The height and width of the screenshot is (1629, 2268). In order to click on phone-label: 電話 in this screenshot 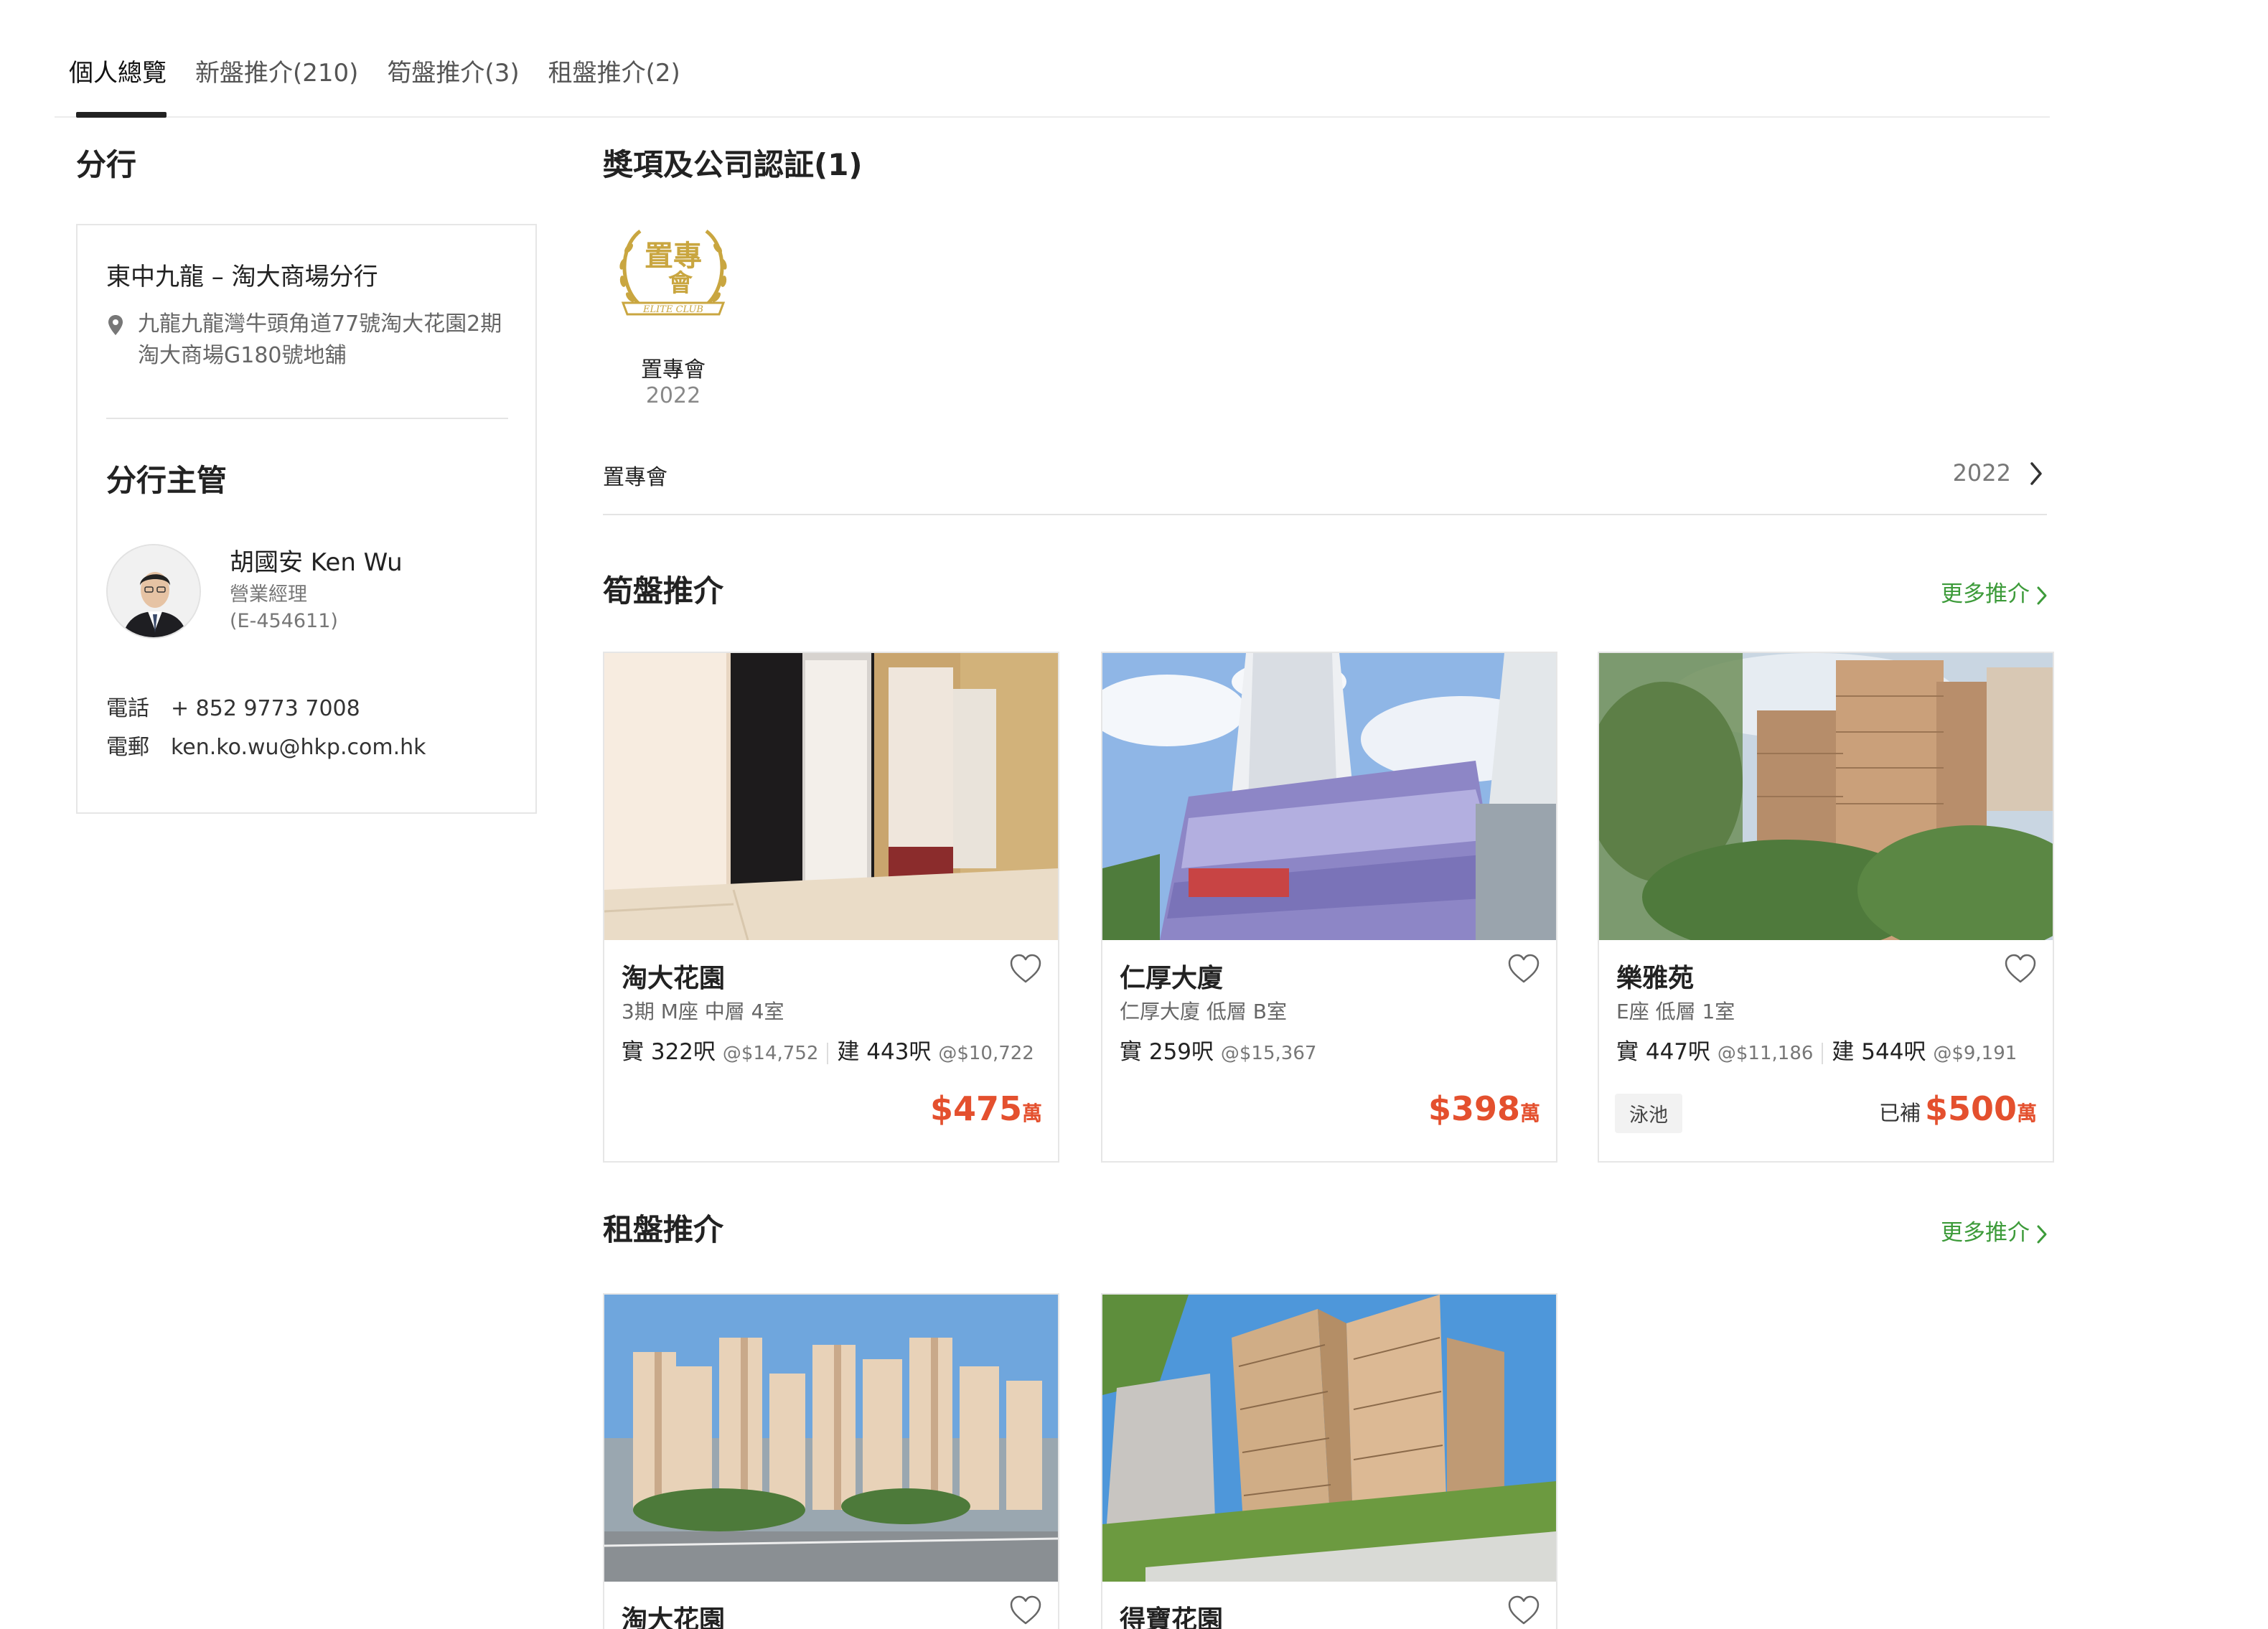, I will do `click(128, 708)`.